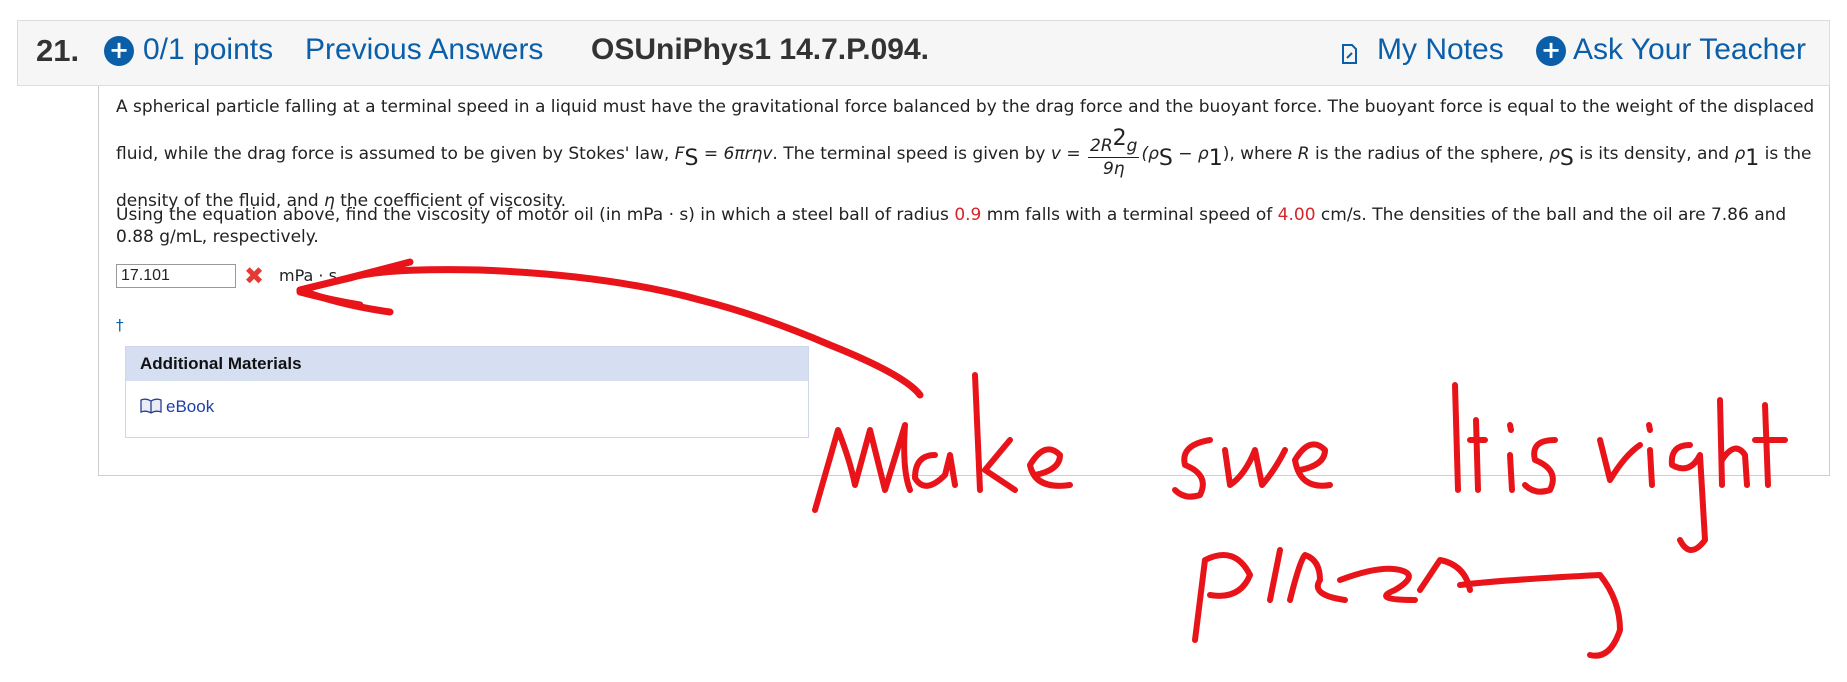 This screenshot has width=1847, height=682. What do you see at coordinates (151, 406) in the screenshot?
I see `book-icon` at bounding box center [151, 406].